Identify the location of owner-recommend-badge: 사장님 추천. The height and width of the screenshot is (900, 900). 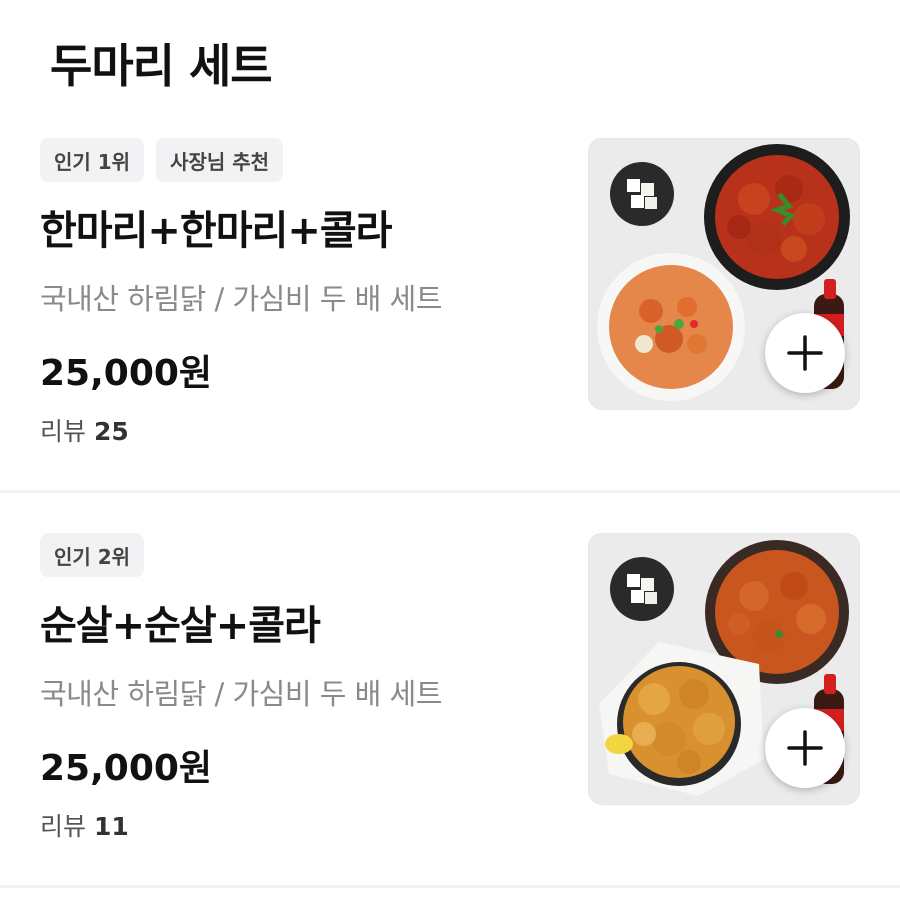
(220, 160).